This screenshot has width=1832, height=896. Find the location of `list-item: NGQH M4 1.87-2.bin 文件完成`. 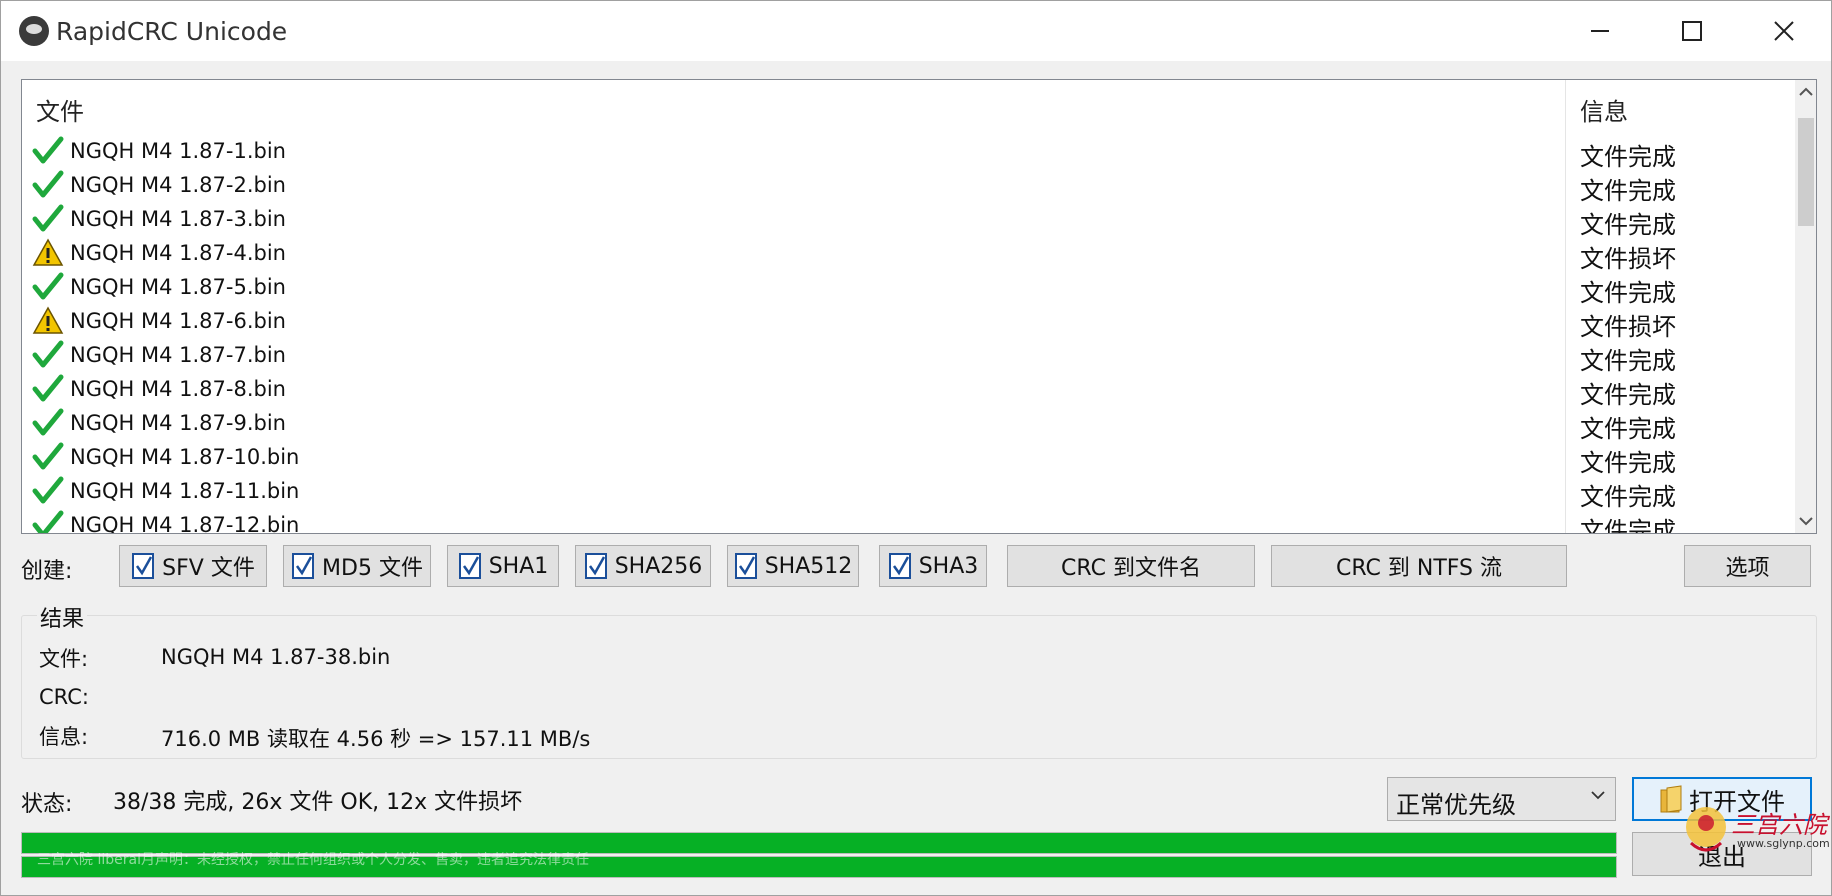

list-item: NGQH M4 1.87-2.bin 文件完成 is located at coordinates (909, 186).